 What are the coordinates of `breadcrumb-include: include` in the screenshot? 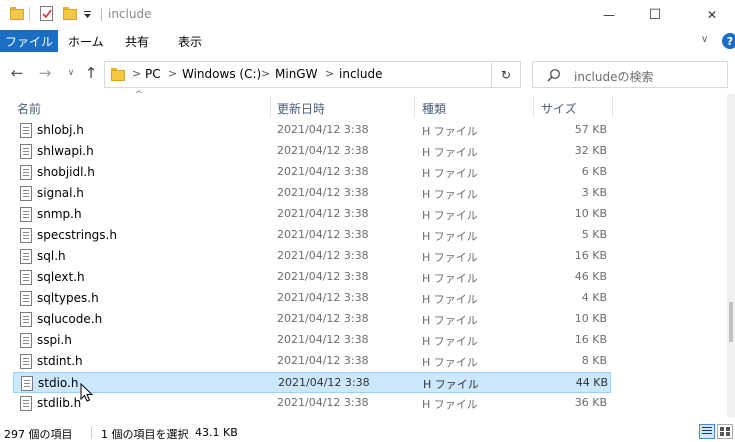 It's located at (360, 74).